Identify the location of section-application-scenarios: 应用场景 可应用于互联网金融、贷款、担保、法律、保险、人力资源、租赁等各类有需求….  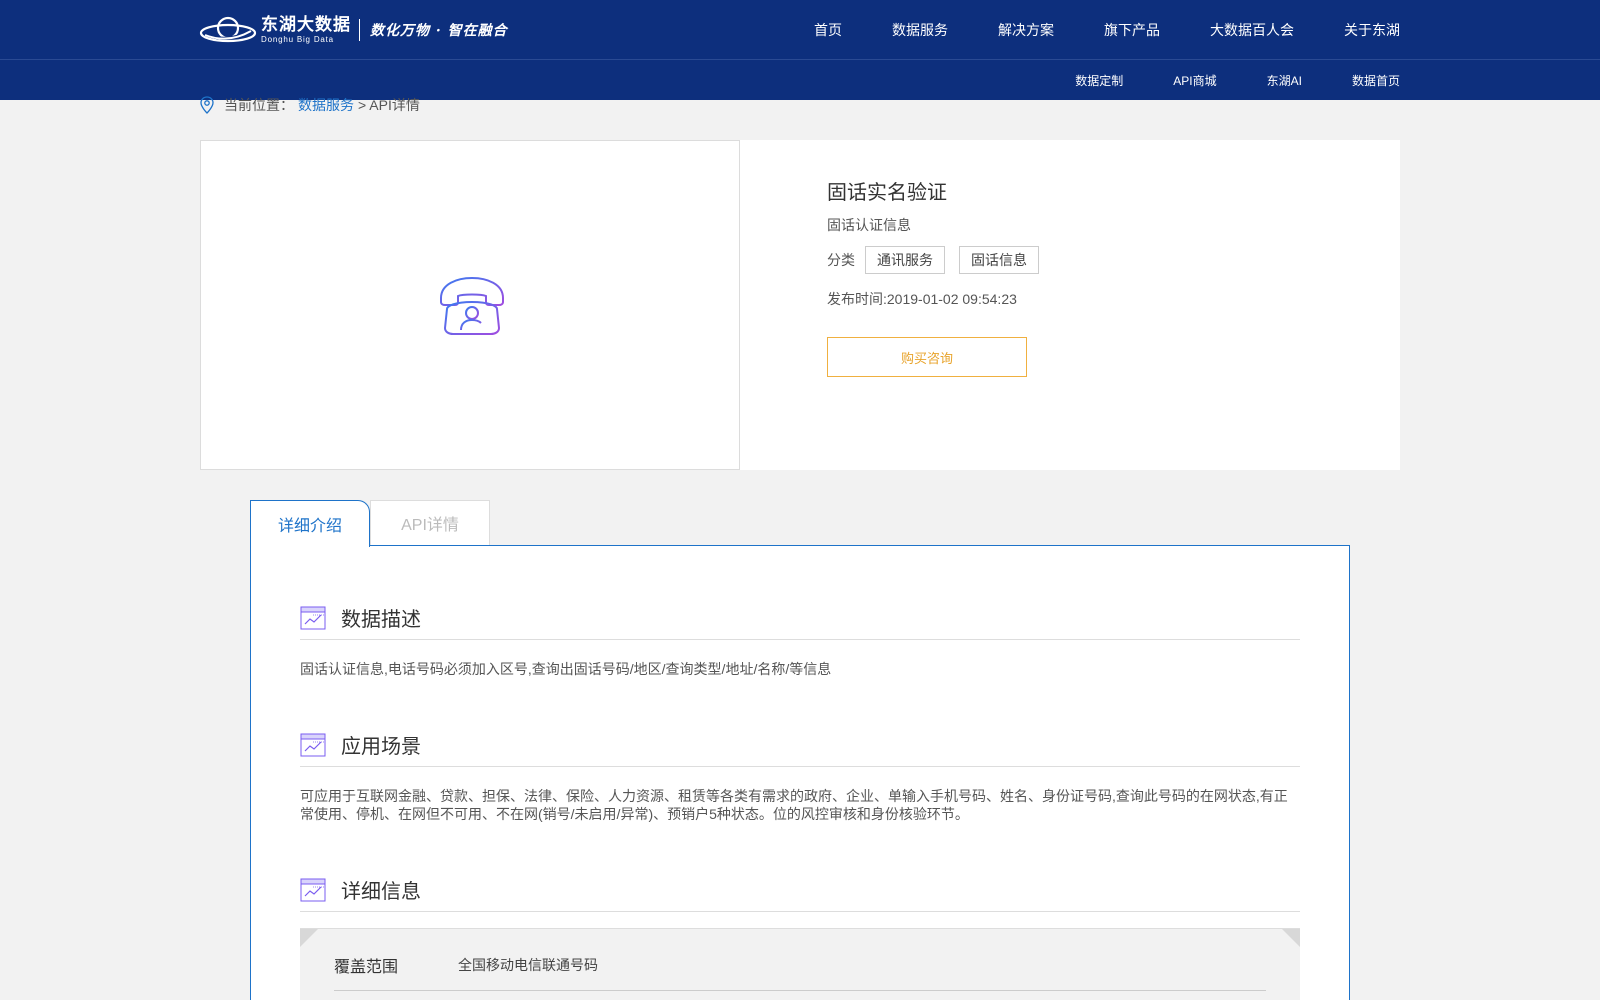
(800, 773).